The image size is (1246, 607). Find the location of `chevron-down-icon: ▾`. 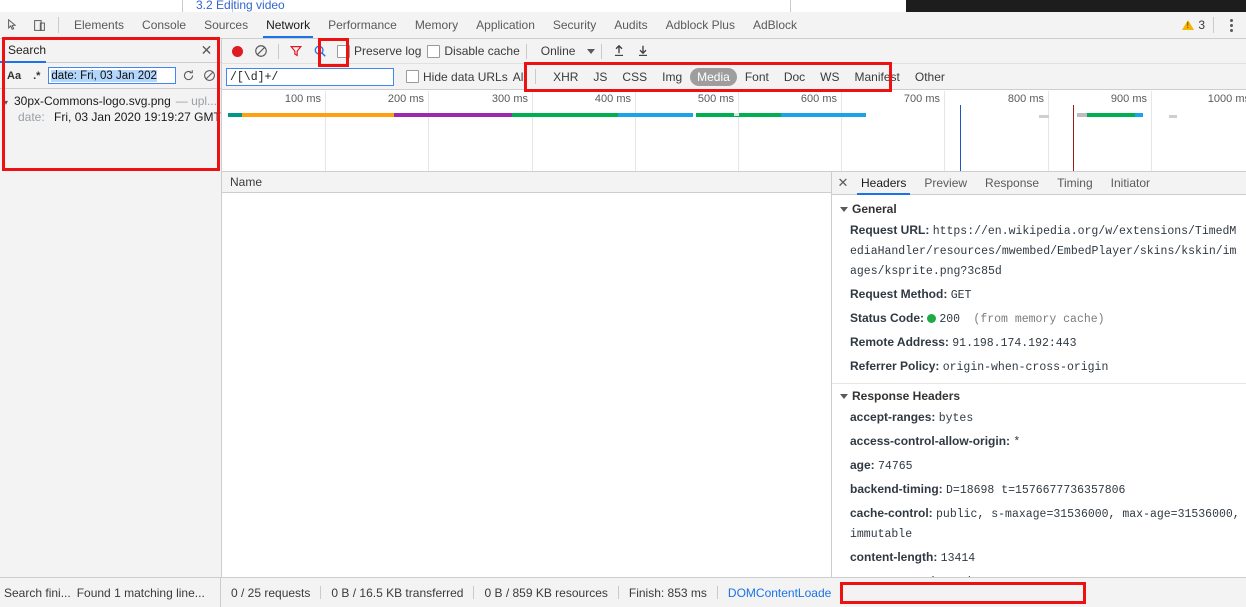

chevron-down-icon: ▾ is located at coordinates (9, 102).